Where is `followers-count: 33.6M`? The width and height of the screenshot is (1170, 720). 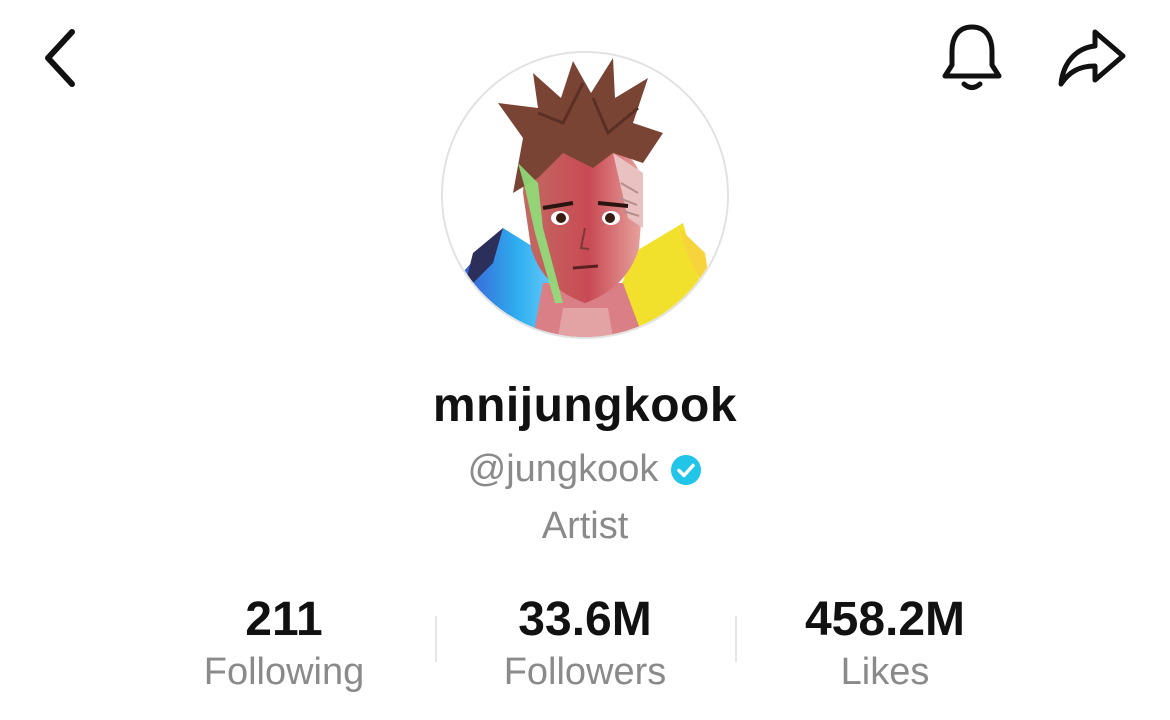
followers-count: 33.6M is located at coordinates (585, 619).